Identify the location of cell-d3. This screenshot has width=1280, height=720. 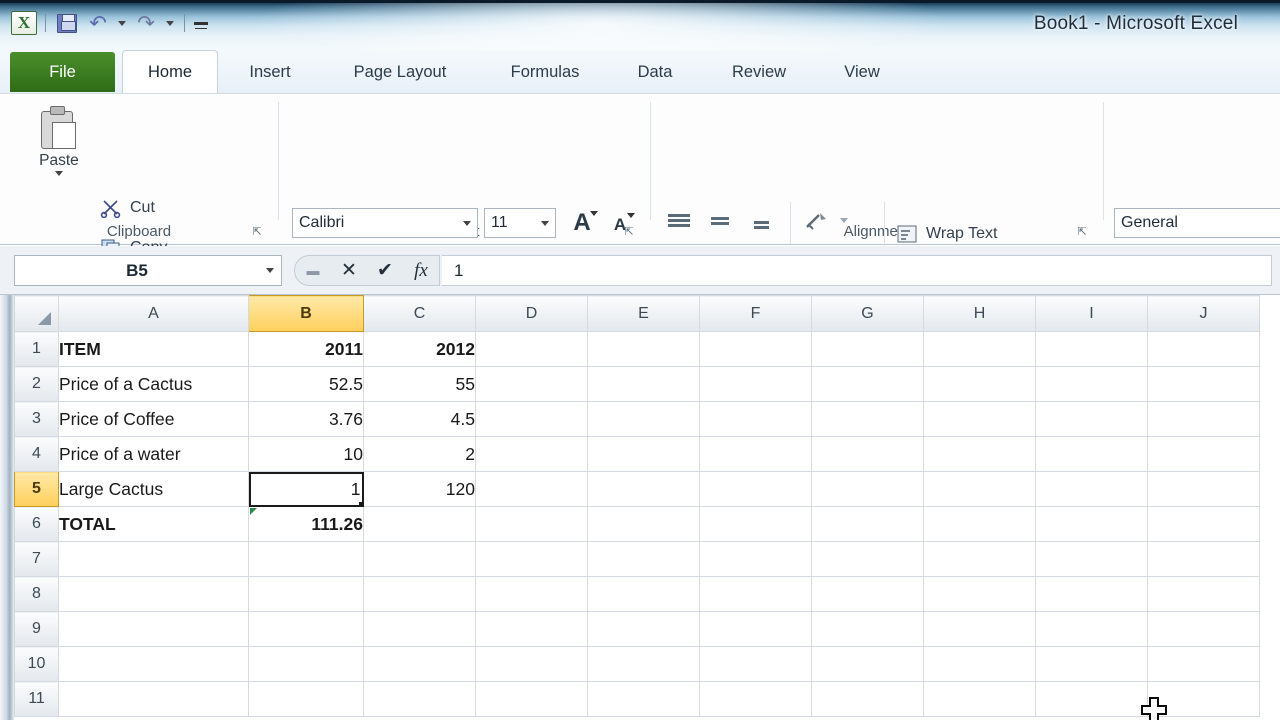
(531, 419).